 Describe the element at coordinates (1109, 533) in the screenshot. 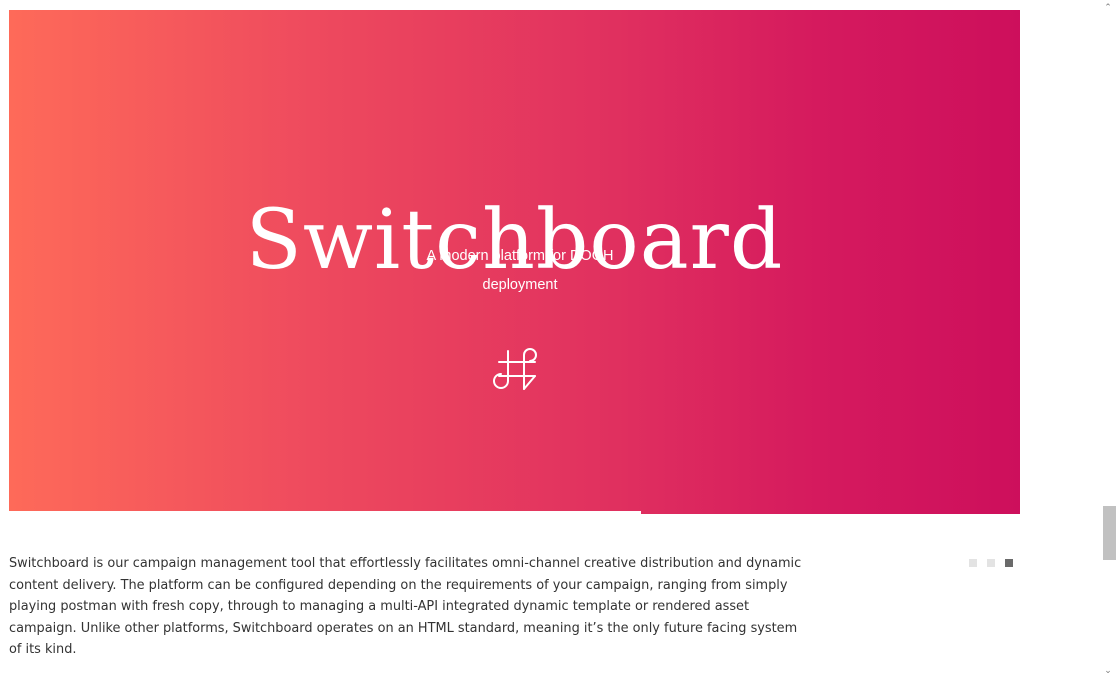

I see `scrollbar-thumb` at that location.